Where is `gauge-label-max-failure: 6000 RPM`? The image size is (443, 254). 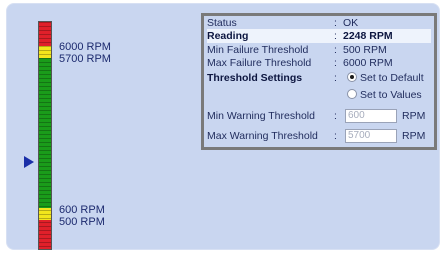
gauge-label-max-failure: 6000 RPM is located at coordinates (85, 47).